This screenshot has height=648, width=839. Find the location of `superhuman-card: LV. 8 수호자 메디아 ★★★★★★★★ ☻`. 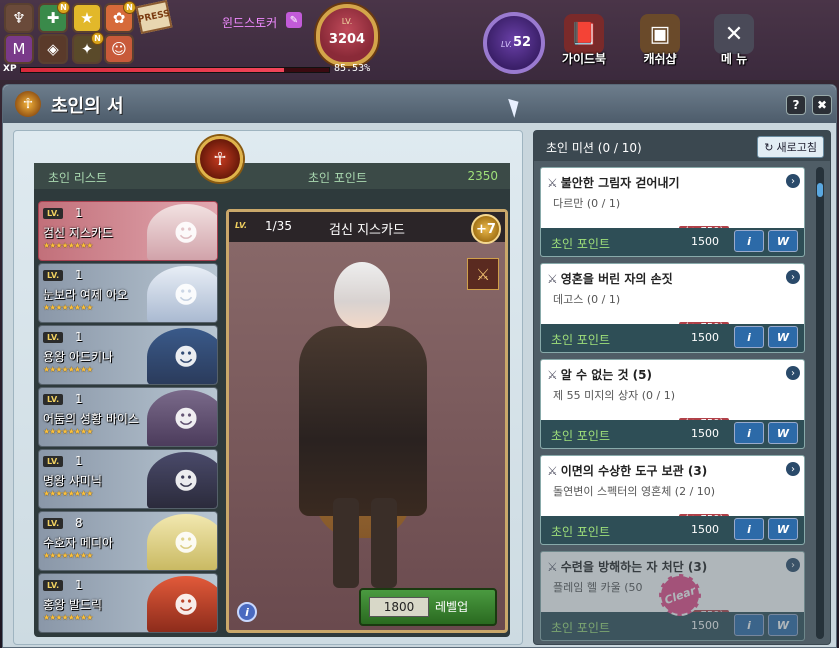

superhuman-card: LV. 8 수호자 메디아 ★★★★★★★★ ☻ is located at coordinates (128, 541).